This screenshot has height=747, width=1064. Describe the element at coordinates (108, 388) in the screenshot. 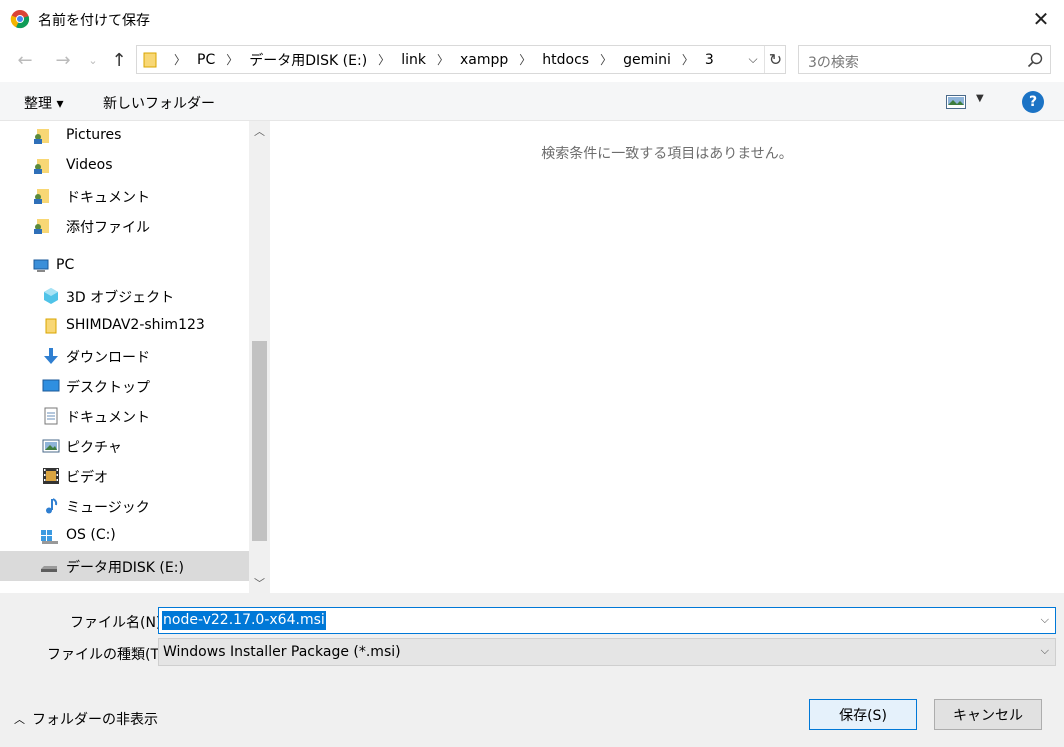

I see `sidebar-item-label: デスクトップ` at that location.